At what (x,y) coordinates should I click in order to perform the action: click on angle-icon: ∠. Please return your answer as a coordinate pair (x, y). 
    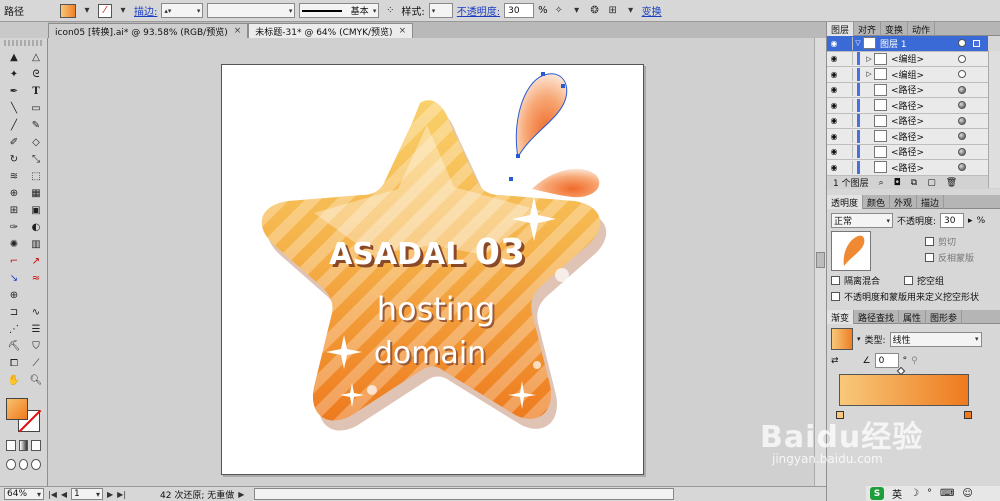
    Looking at the image, I should click on (867, 361).